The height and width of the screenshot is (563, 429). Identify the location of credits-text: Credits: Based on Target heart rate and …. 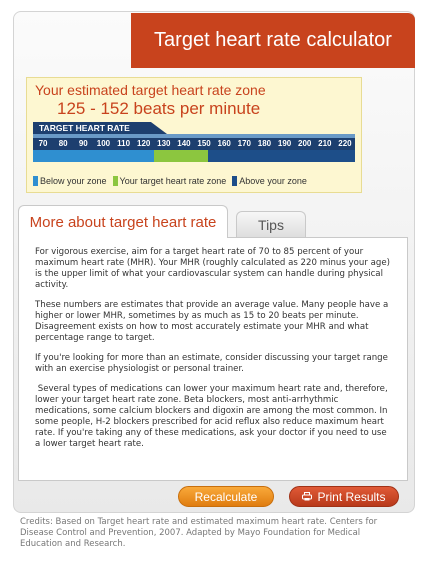
(199, 533).